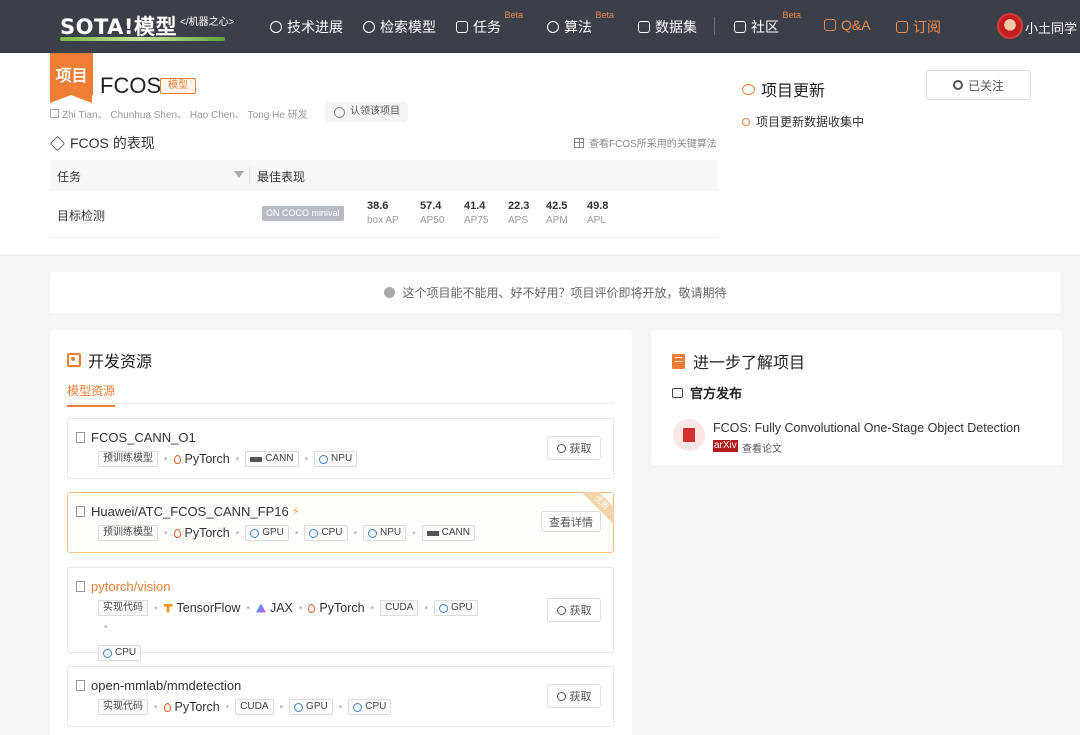 The height and width of the screenshot is (735, 1080). What do you see at coordinates (158, 685) in the screenshot?
I see `resource-name: open-mmlab/mmdetection` at bounding box center [158, 685].